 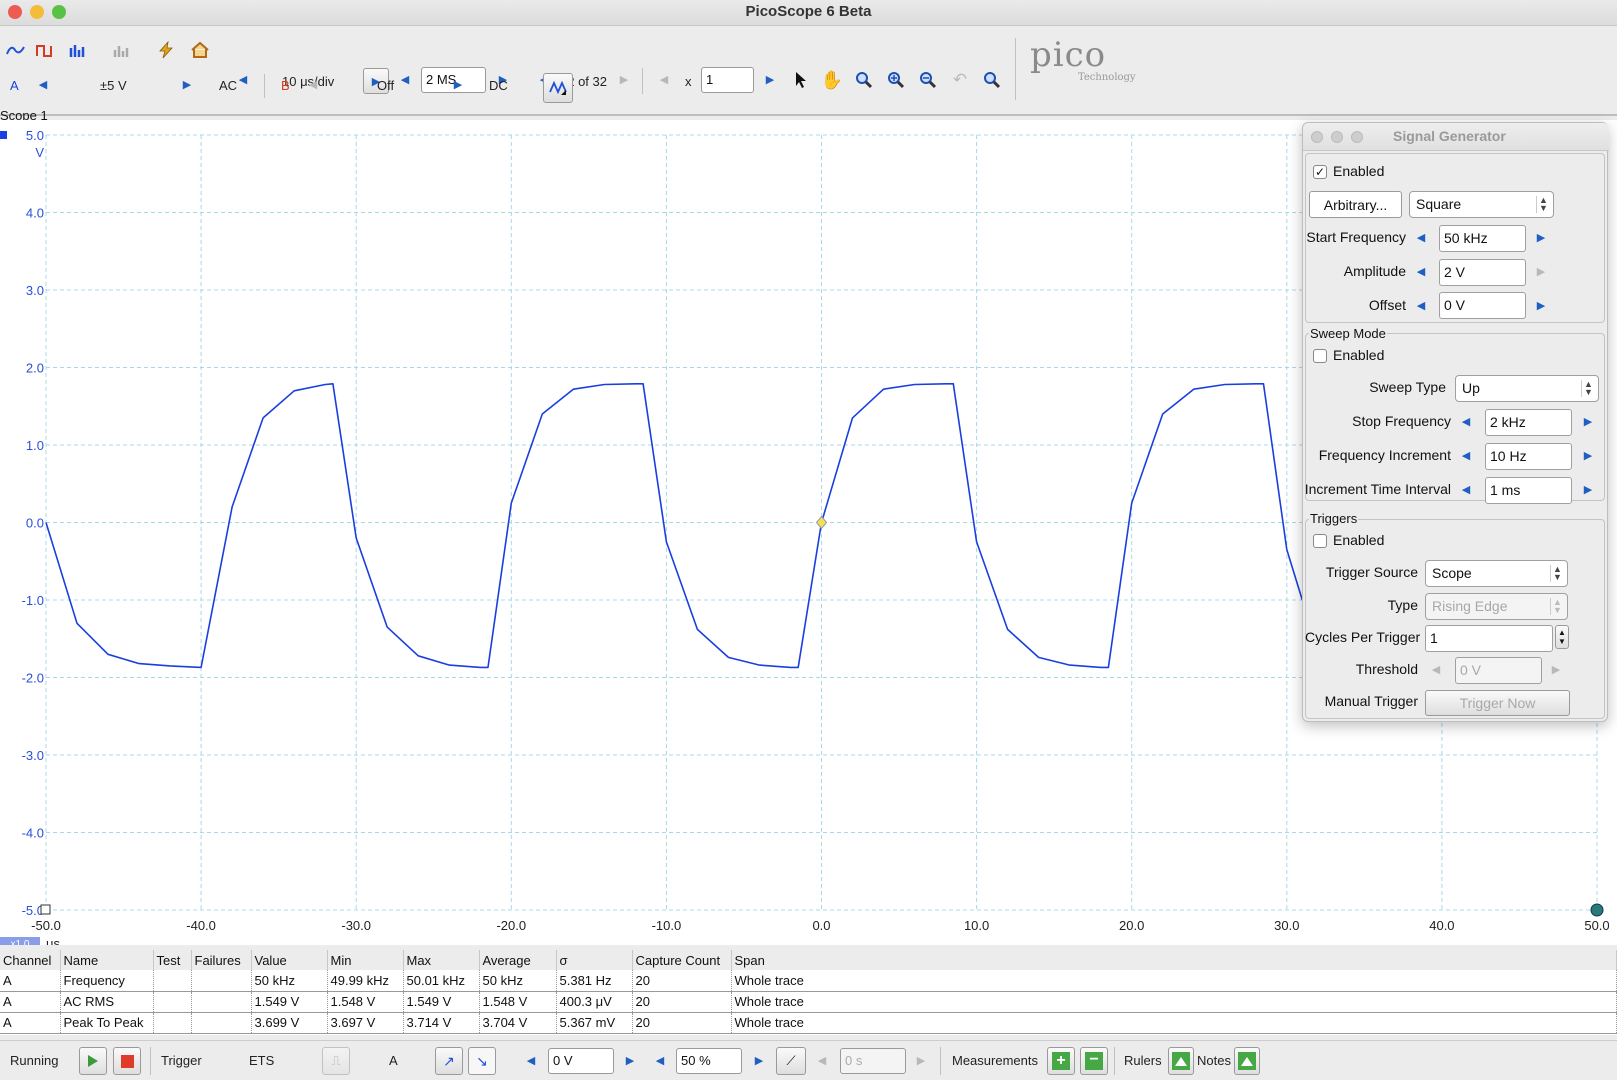 What do you see at coordinates (1541, 305) in the screenshot?
I see `offset-next-arrow: ▶` at bounding box center [1541, 305].